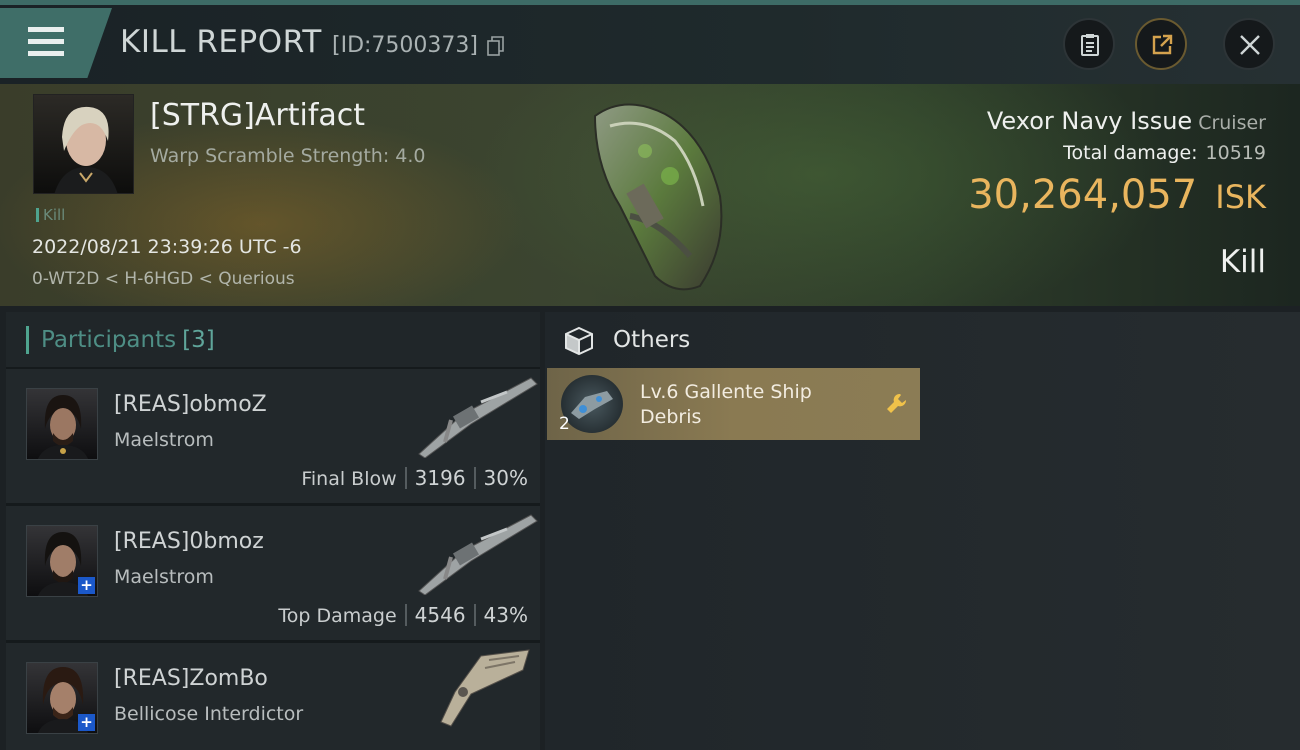  I want to click on participant-damage: 4546, so click(440, 615).